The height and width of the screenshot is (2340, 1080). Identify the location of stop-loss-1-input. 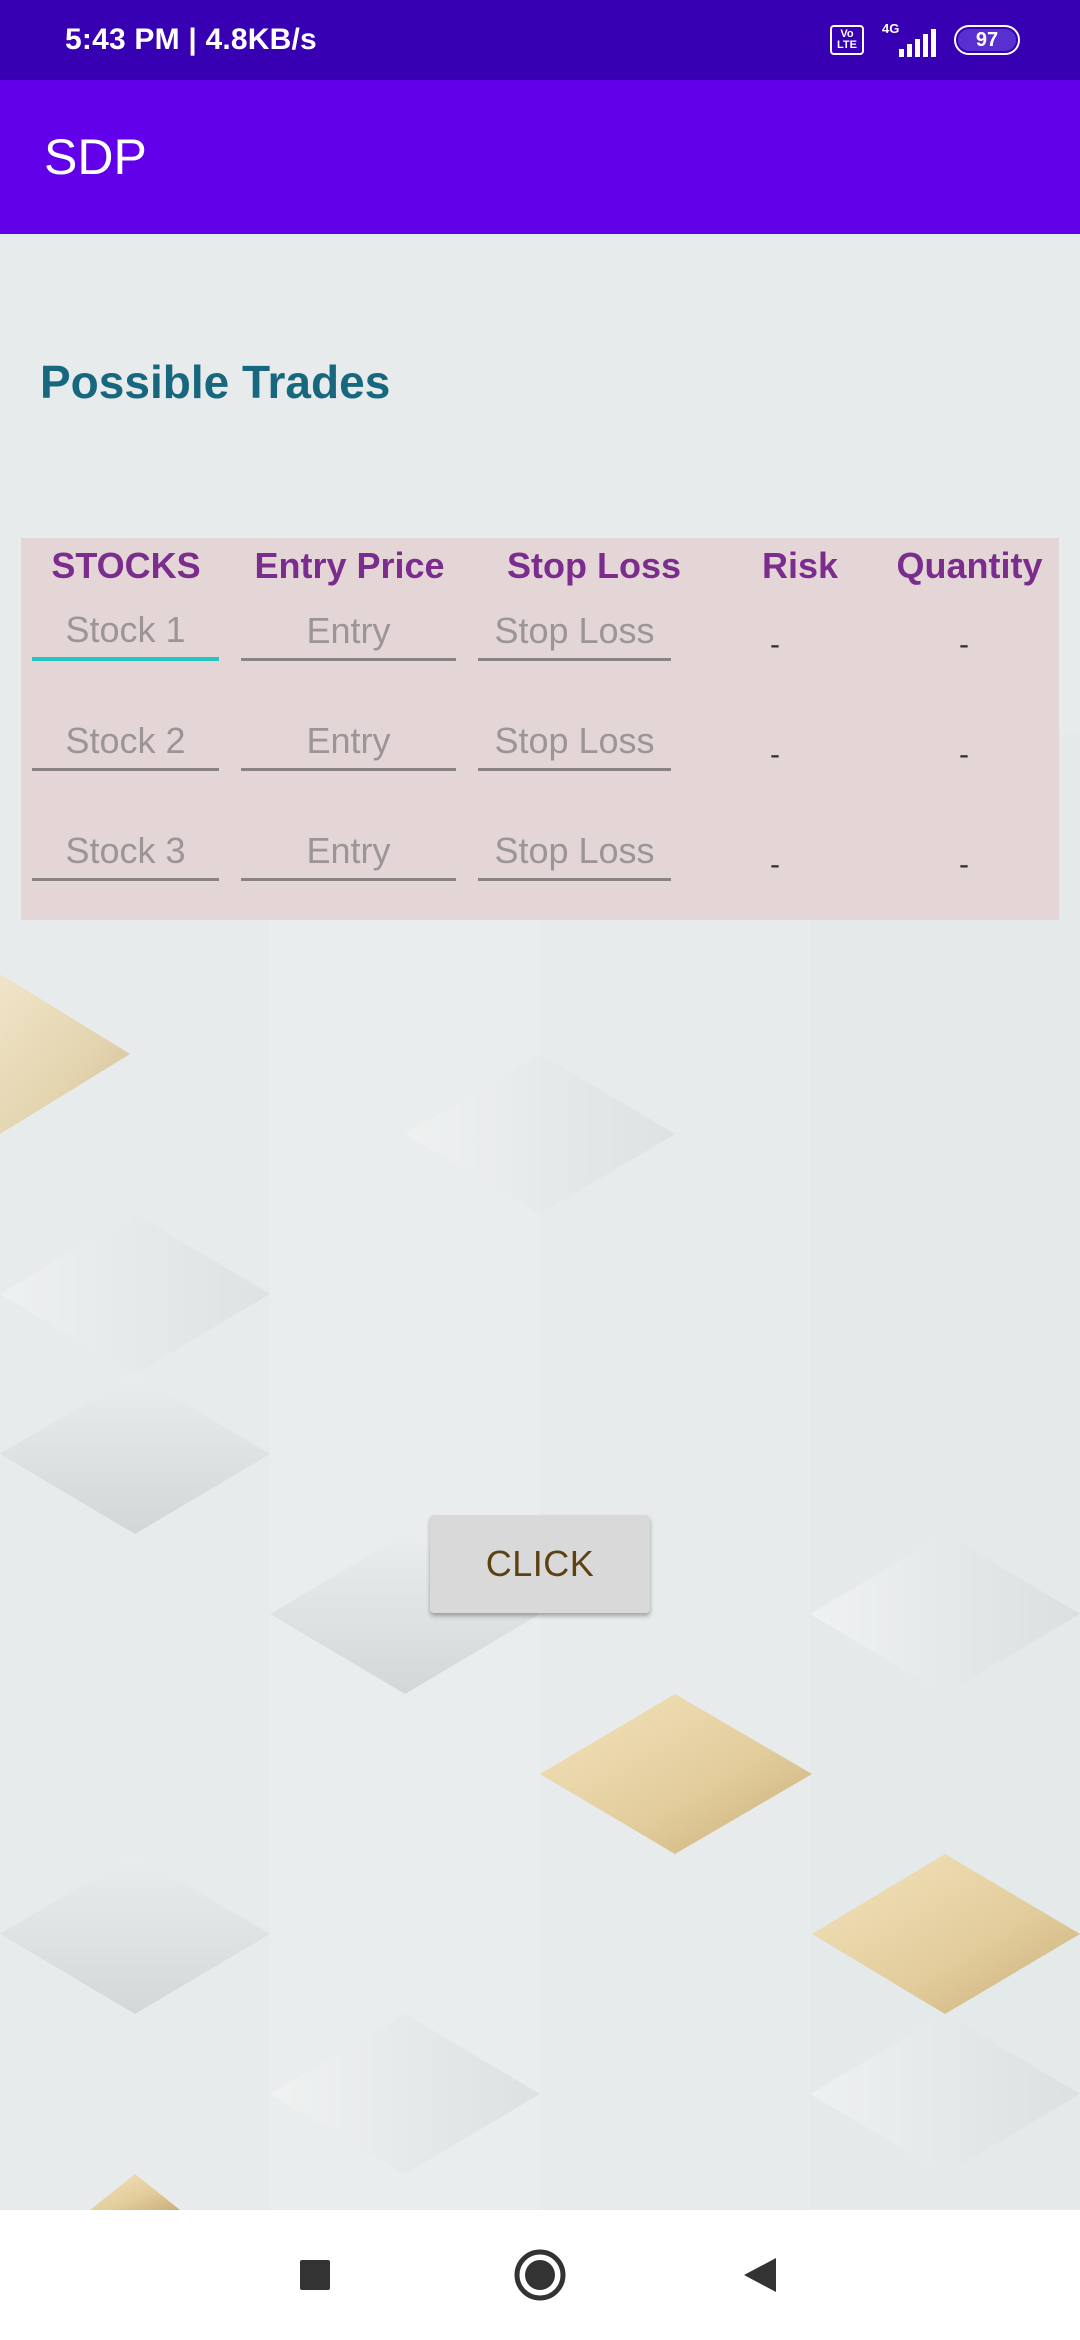
(574, 632).